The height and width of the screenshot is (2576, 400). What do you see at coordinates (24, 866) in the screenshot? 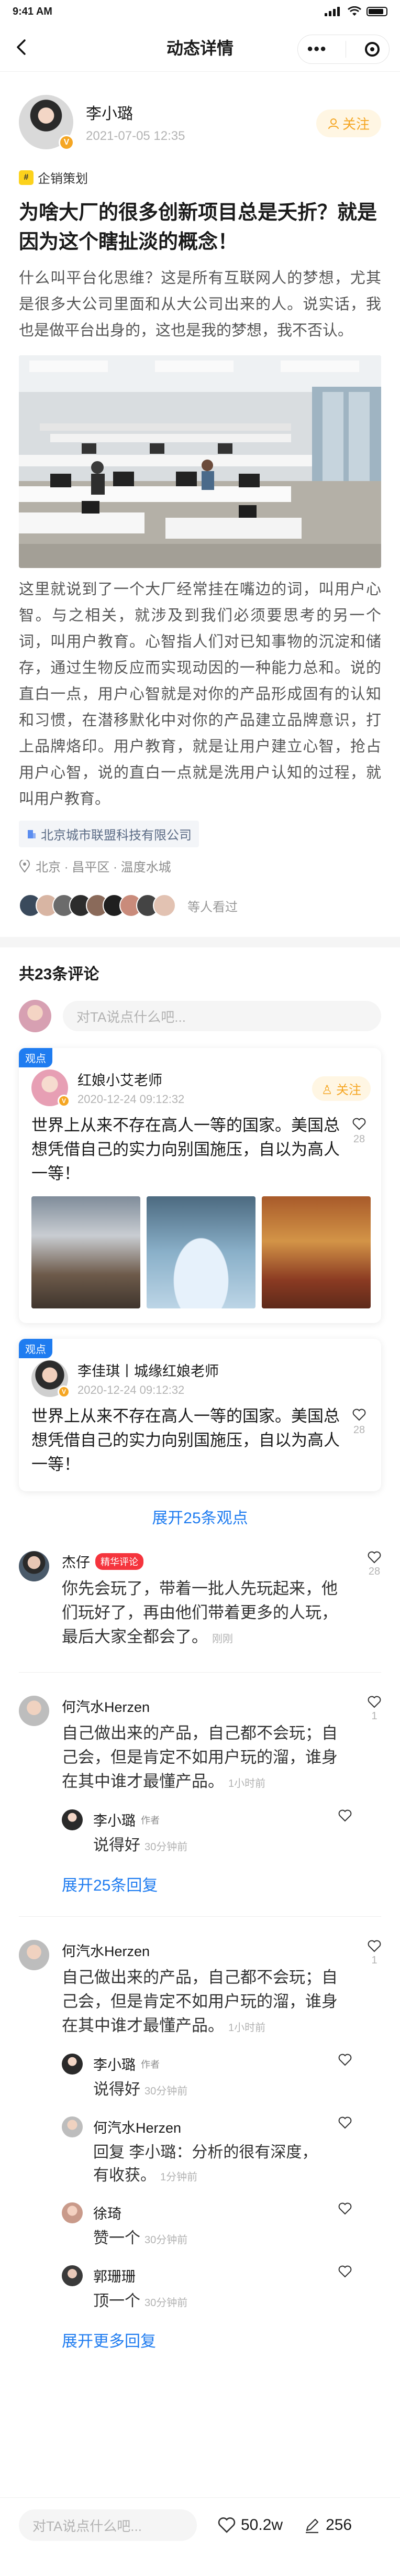
I see `location-pin-icon` at bounding box center [24, 866].